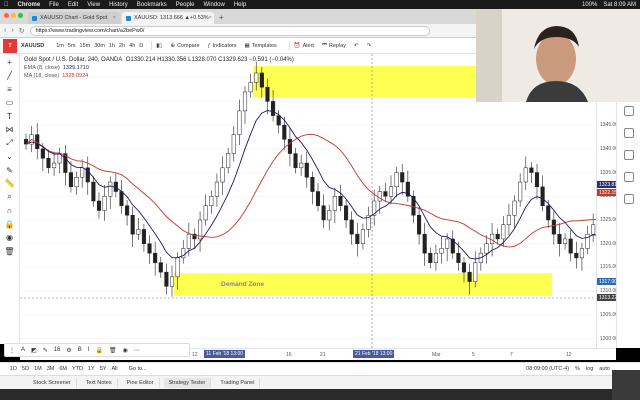 The width and height of the screenshot is (640, 400). I want to click on tab-stock-screener: Stock Screener, so click(52, 382).